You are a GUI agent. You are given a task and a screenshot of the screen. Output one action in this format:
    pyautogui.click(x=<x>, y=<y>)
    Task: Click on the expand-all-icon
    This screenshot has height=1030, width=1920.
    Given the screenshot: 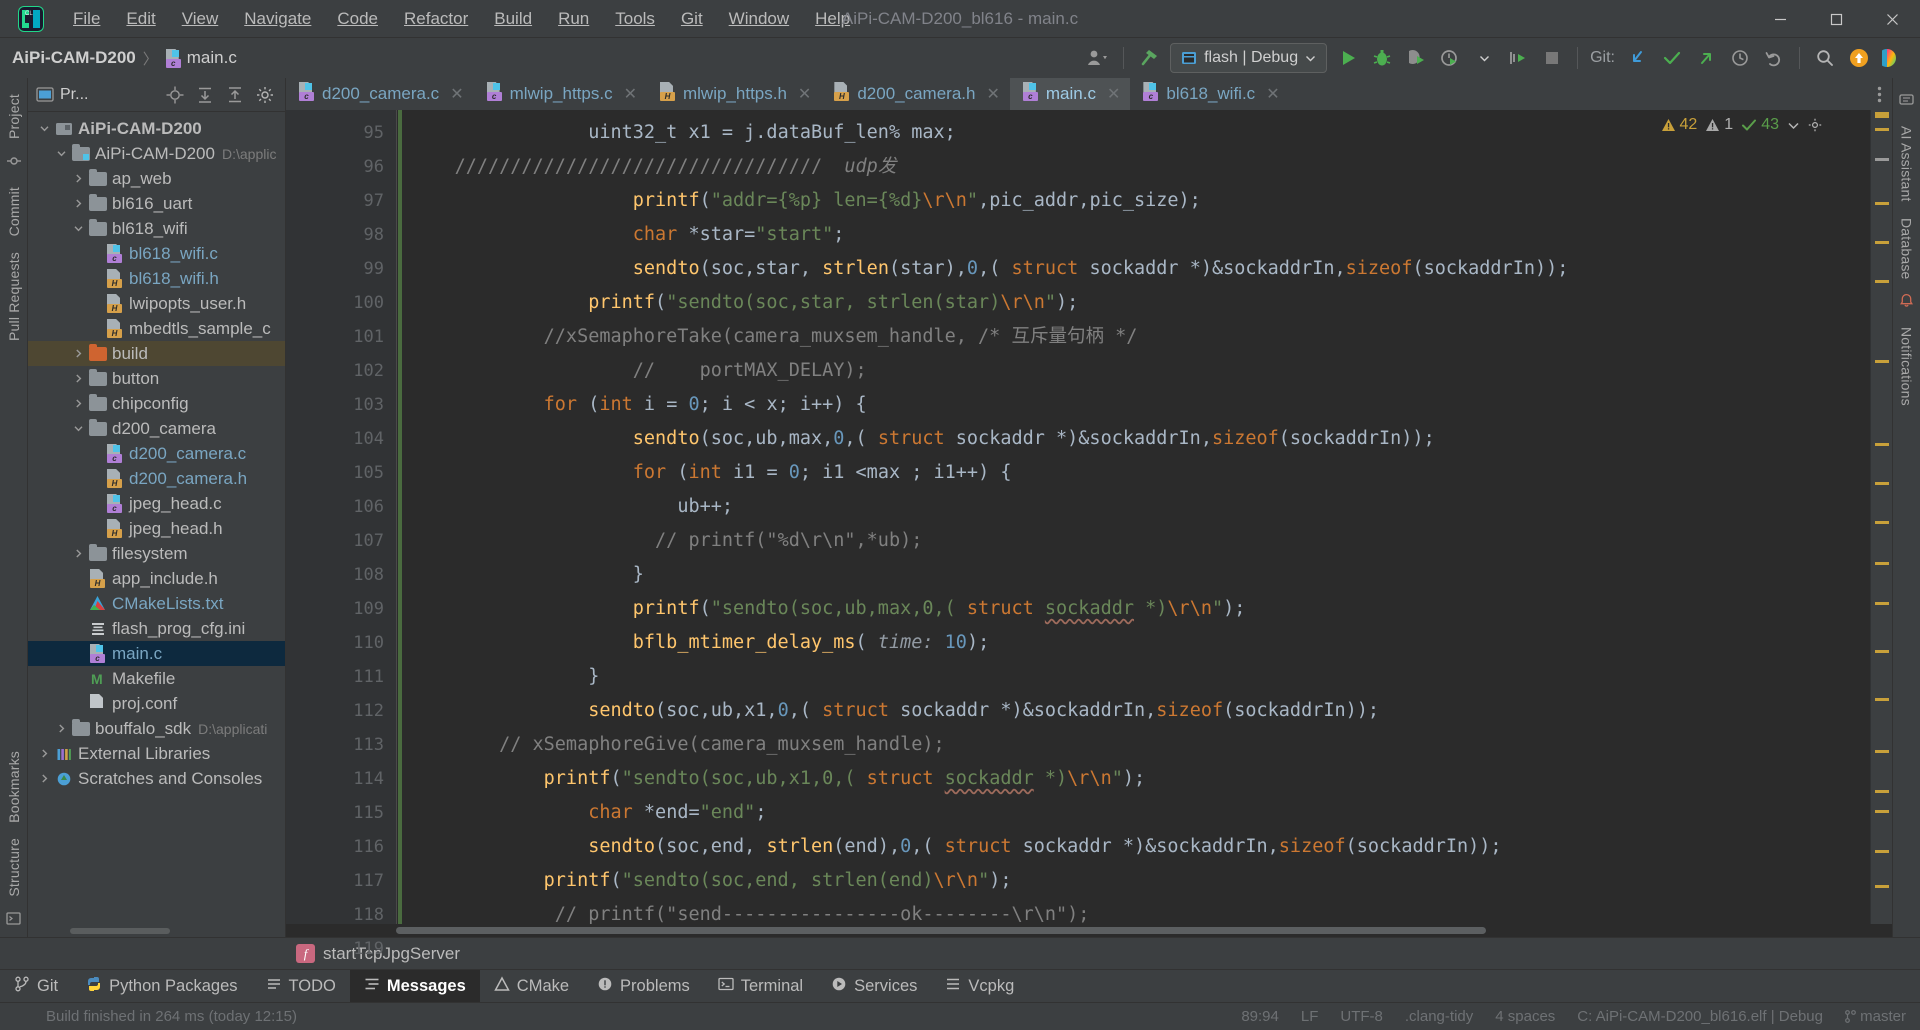 What is the action you would take?
    pyautogui.click(x=205, y=95)
    